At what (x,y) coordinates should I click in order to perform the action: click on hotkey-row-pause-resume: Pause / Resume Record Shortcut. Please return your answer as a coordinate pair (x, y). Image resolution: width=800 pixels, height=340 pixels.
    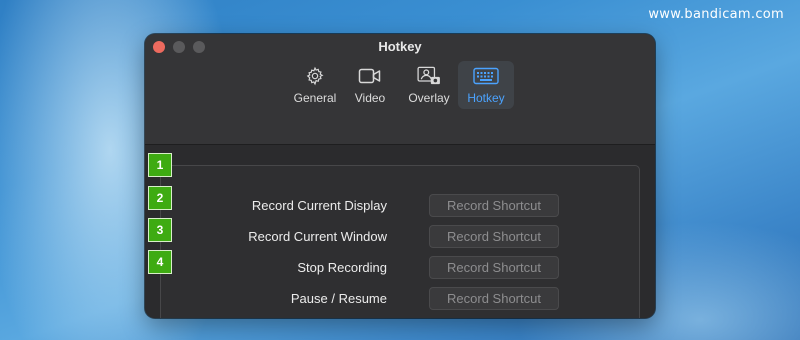
    Looking at the image, I should click on (400, 299).